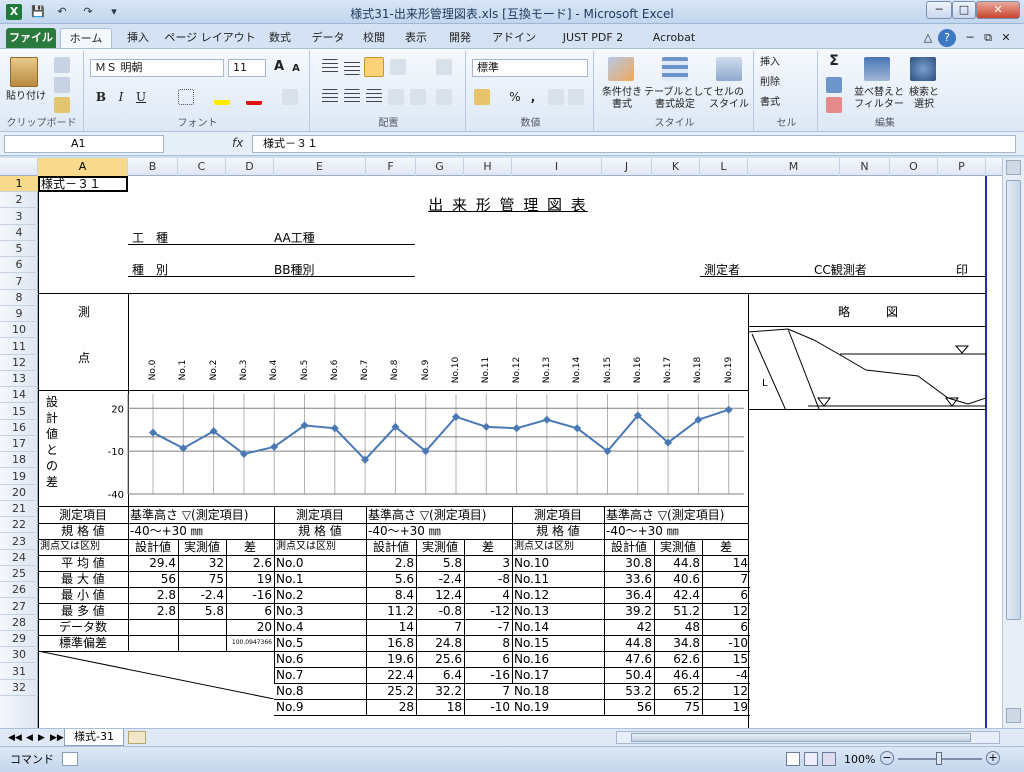 The width and height of the screenshot is (1024, 772). What do you see at coordinates (374, 97) in the screenshot?
I see `align-right-icon` at bounding box center [374, 97].